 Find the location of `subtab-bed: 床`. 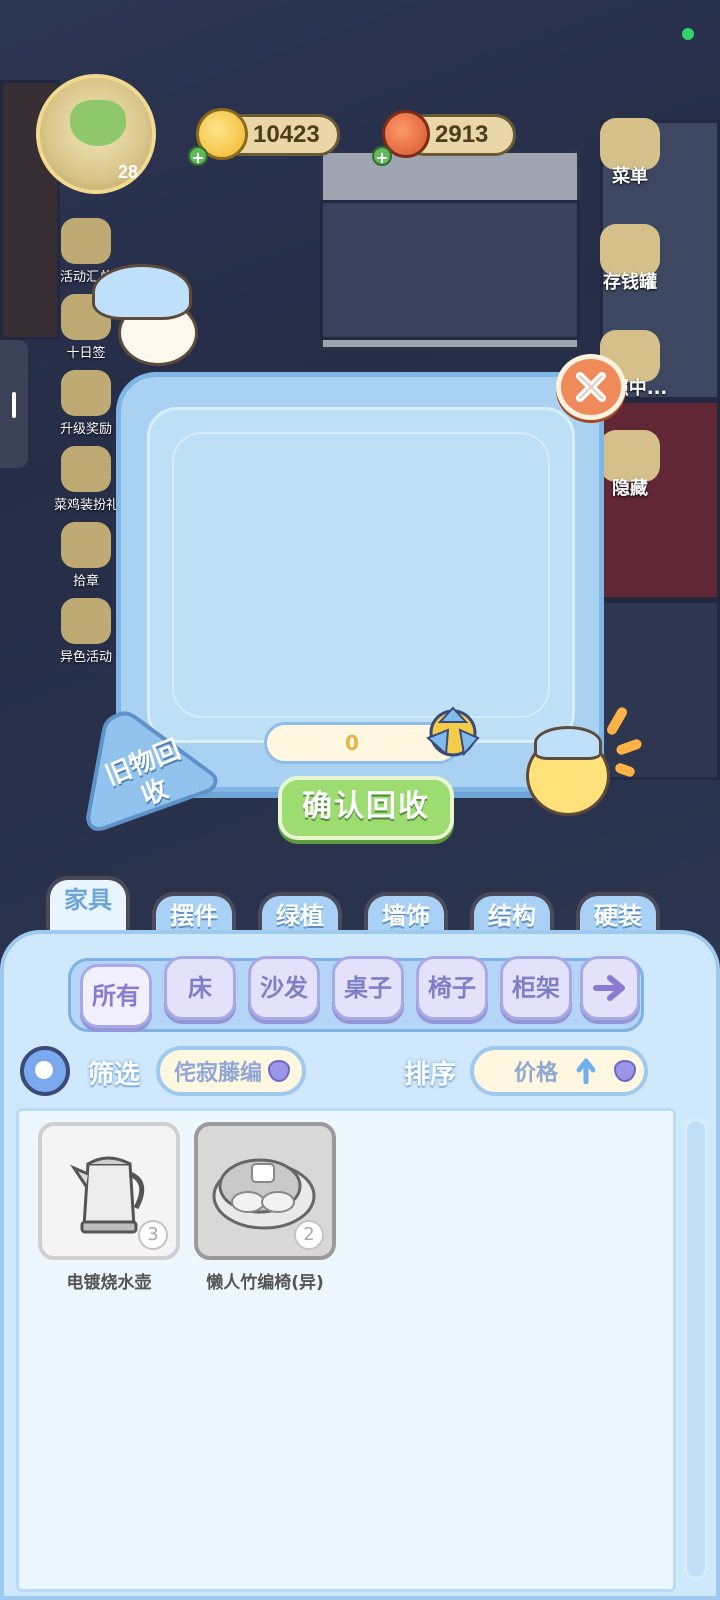

subtab-bed: 床 is located at coordinates (200, 988).